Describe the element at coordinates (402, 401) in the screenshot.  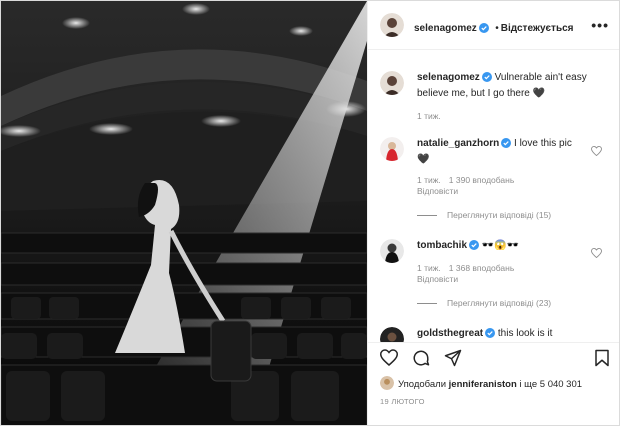
I see `post-date: 19 ЛЮТОГО` at that location.